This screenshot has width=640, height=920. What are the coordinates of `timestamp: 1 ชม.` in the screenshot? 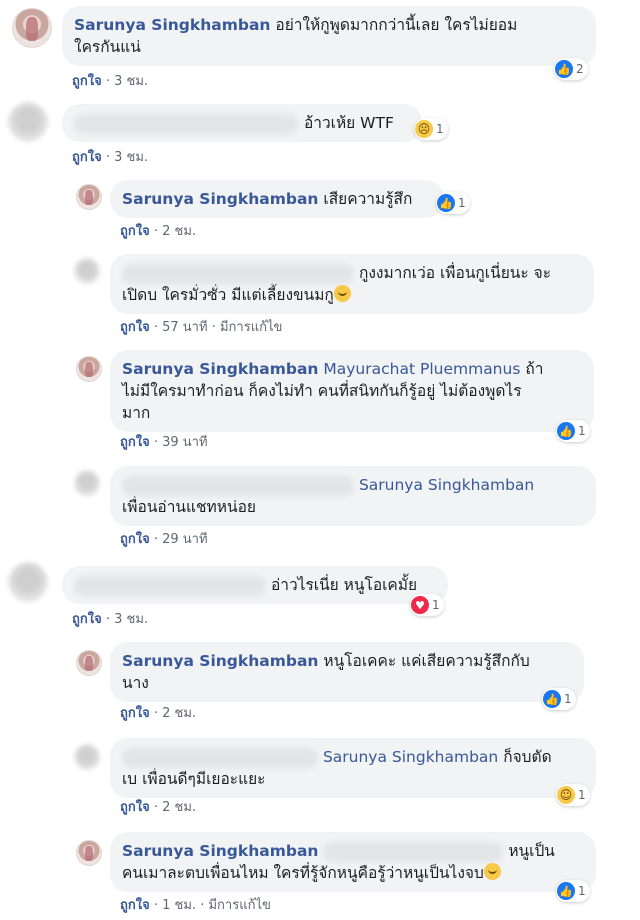 It's located at (179, 905).